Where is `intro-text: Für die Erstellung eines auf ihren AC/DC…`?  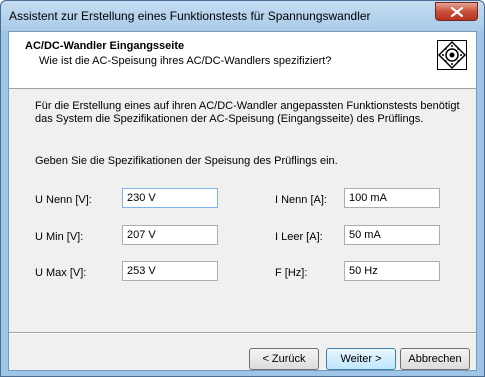
intro-text: Für die Erstellung eines auf ihren AC/DC… is located at coordinates (250, 113).